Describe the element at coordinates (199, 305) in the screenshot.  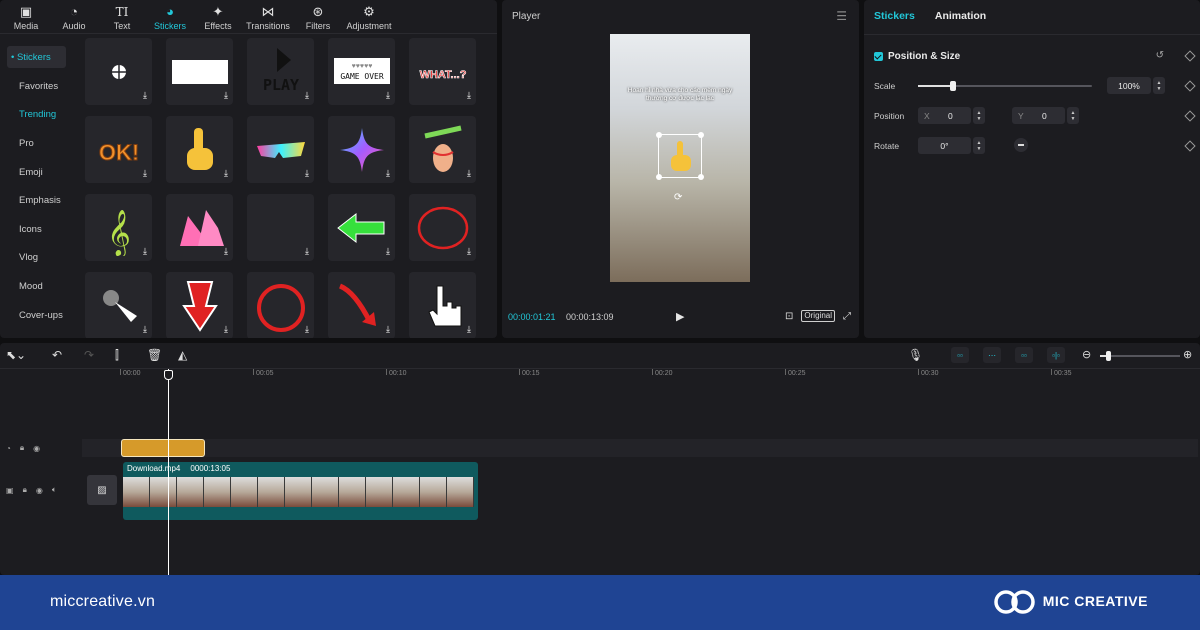
I see `red-down-arrow-sticker: ⤓` at that location.